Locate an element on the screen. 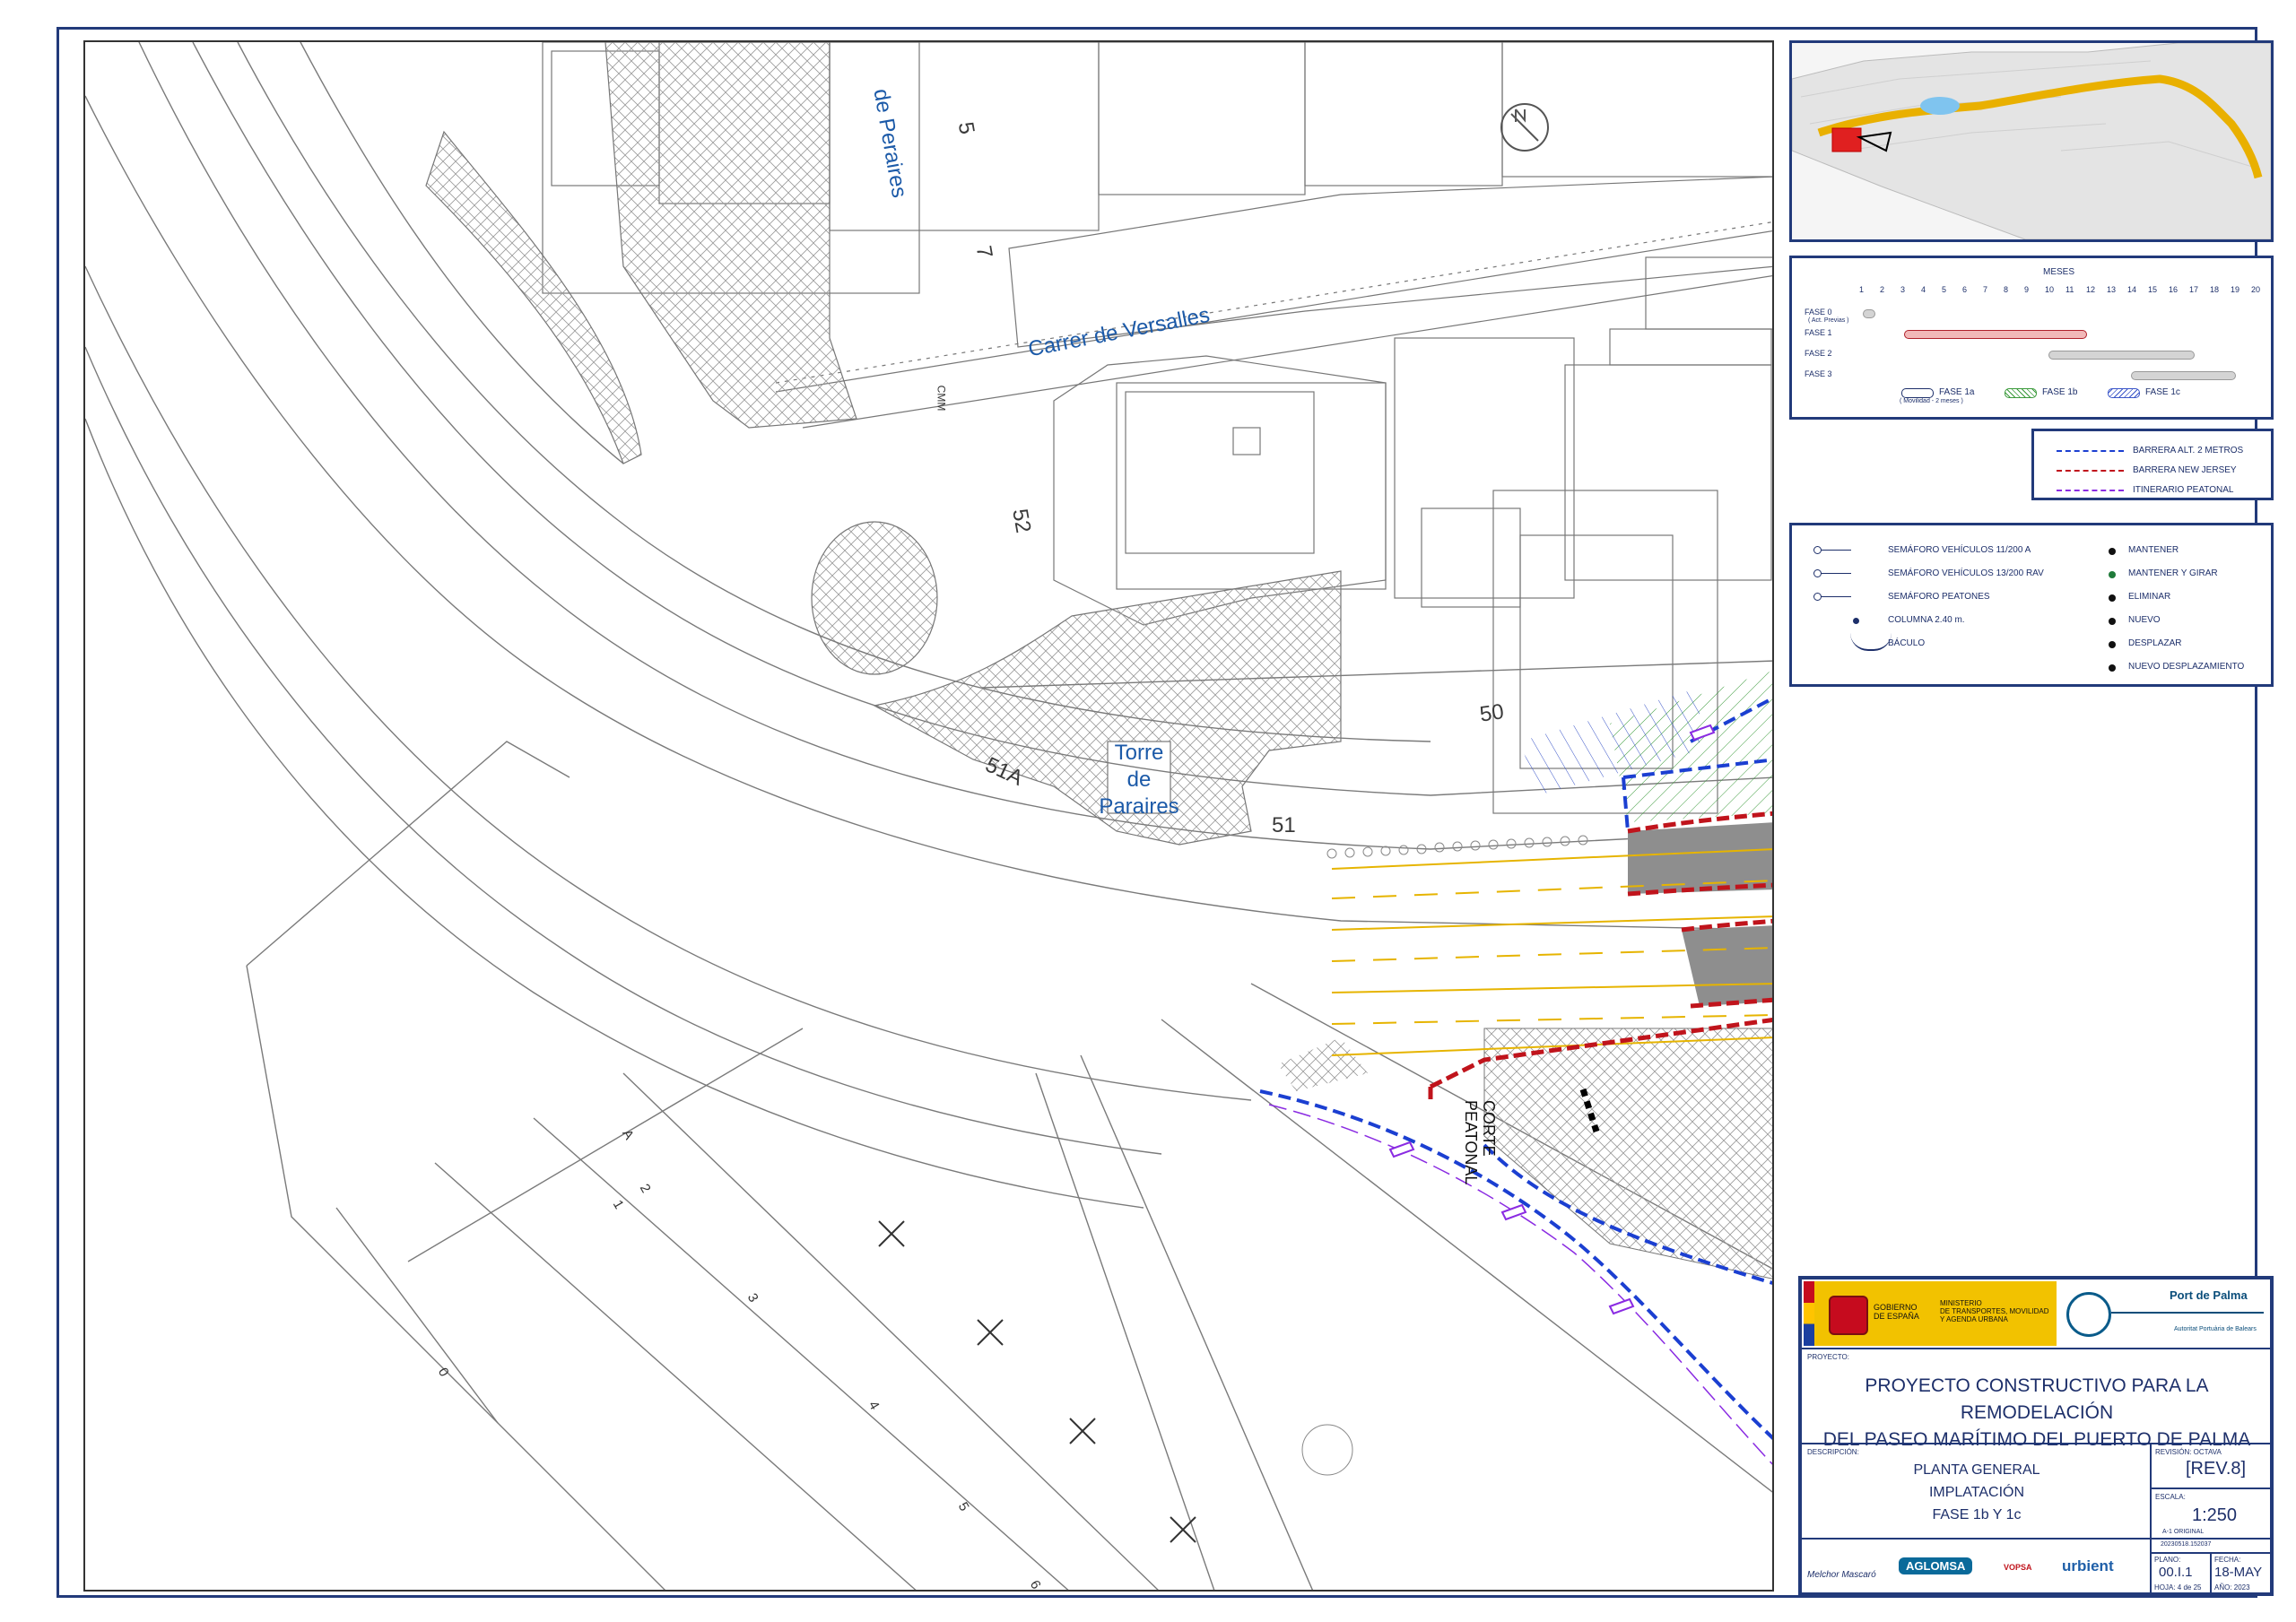 The width and height of the screenshot is (2296, 1622). anio: AÑO: 2023 is located at coordinates (2232, 1587).